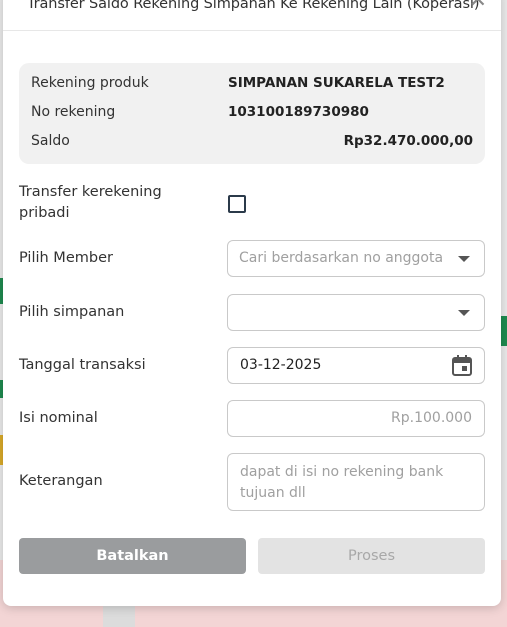 The width and height of the screenshot is (507, 627). I want to click on info-value: Rp32.470.000,00, so click(408, 141).